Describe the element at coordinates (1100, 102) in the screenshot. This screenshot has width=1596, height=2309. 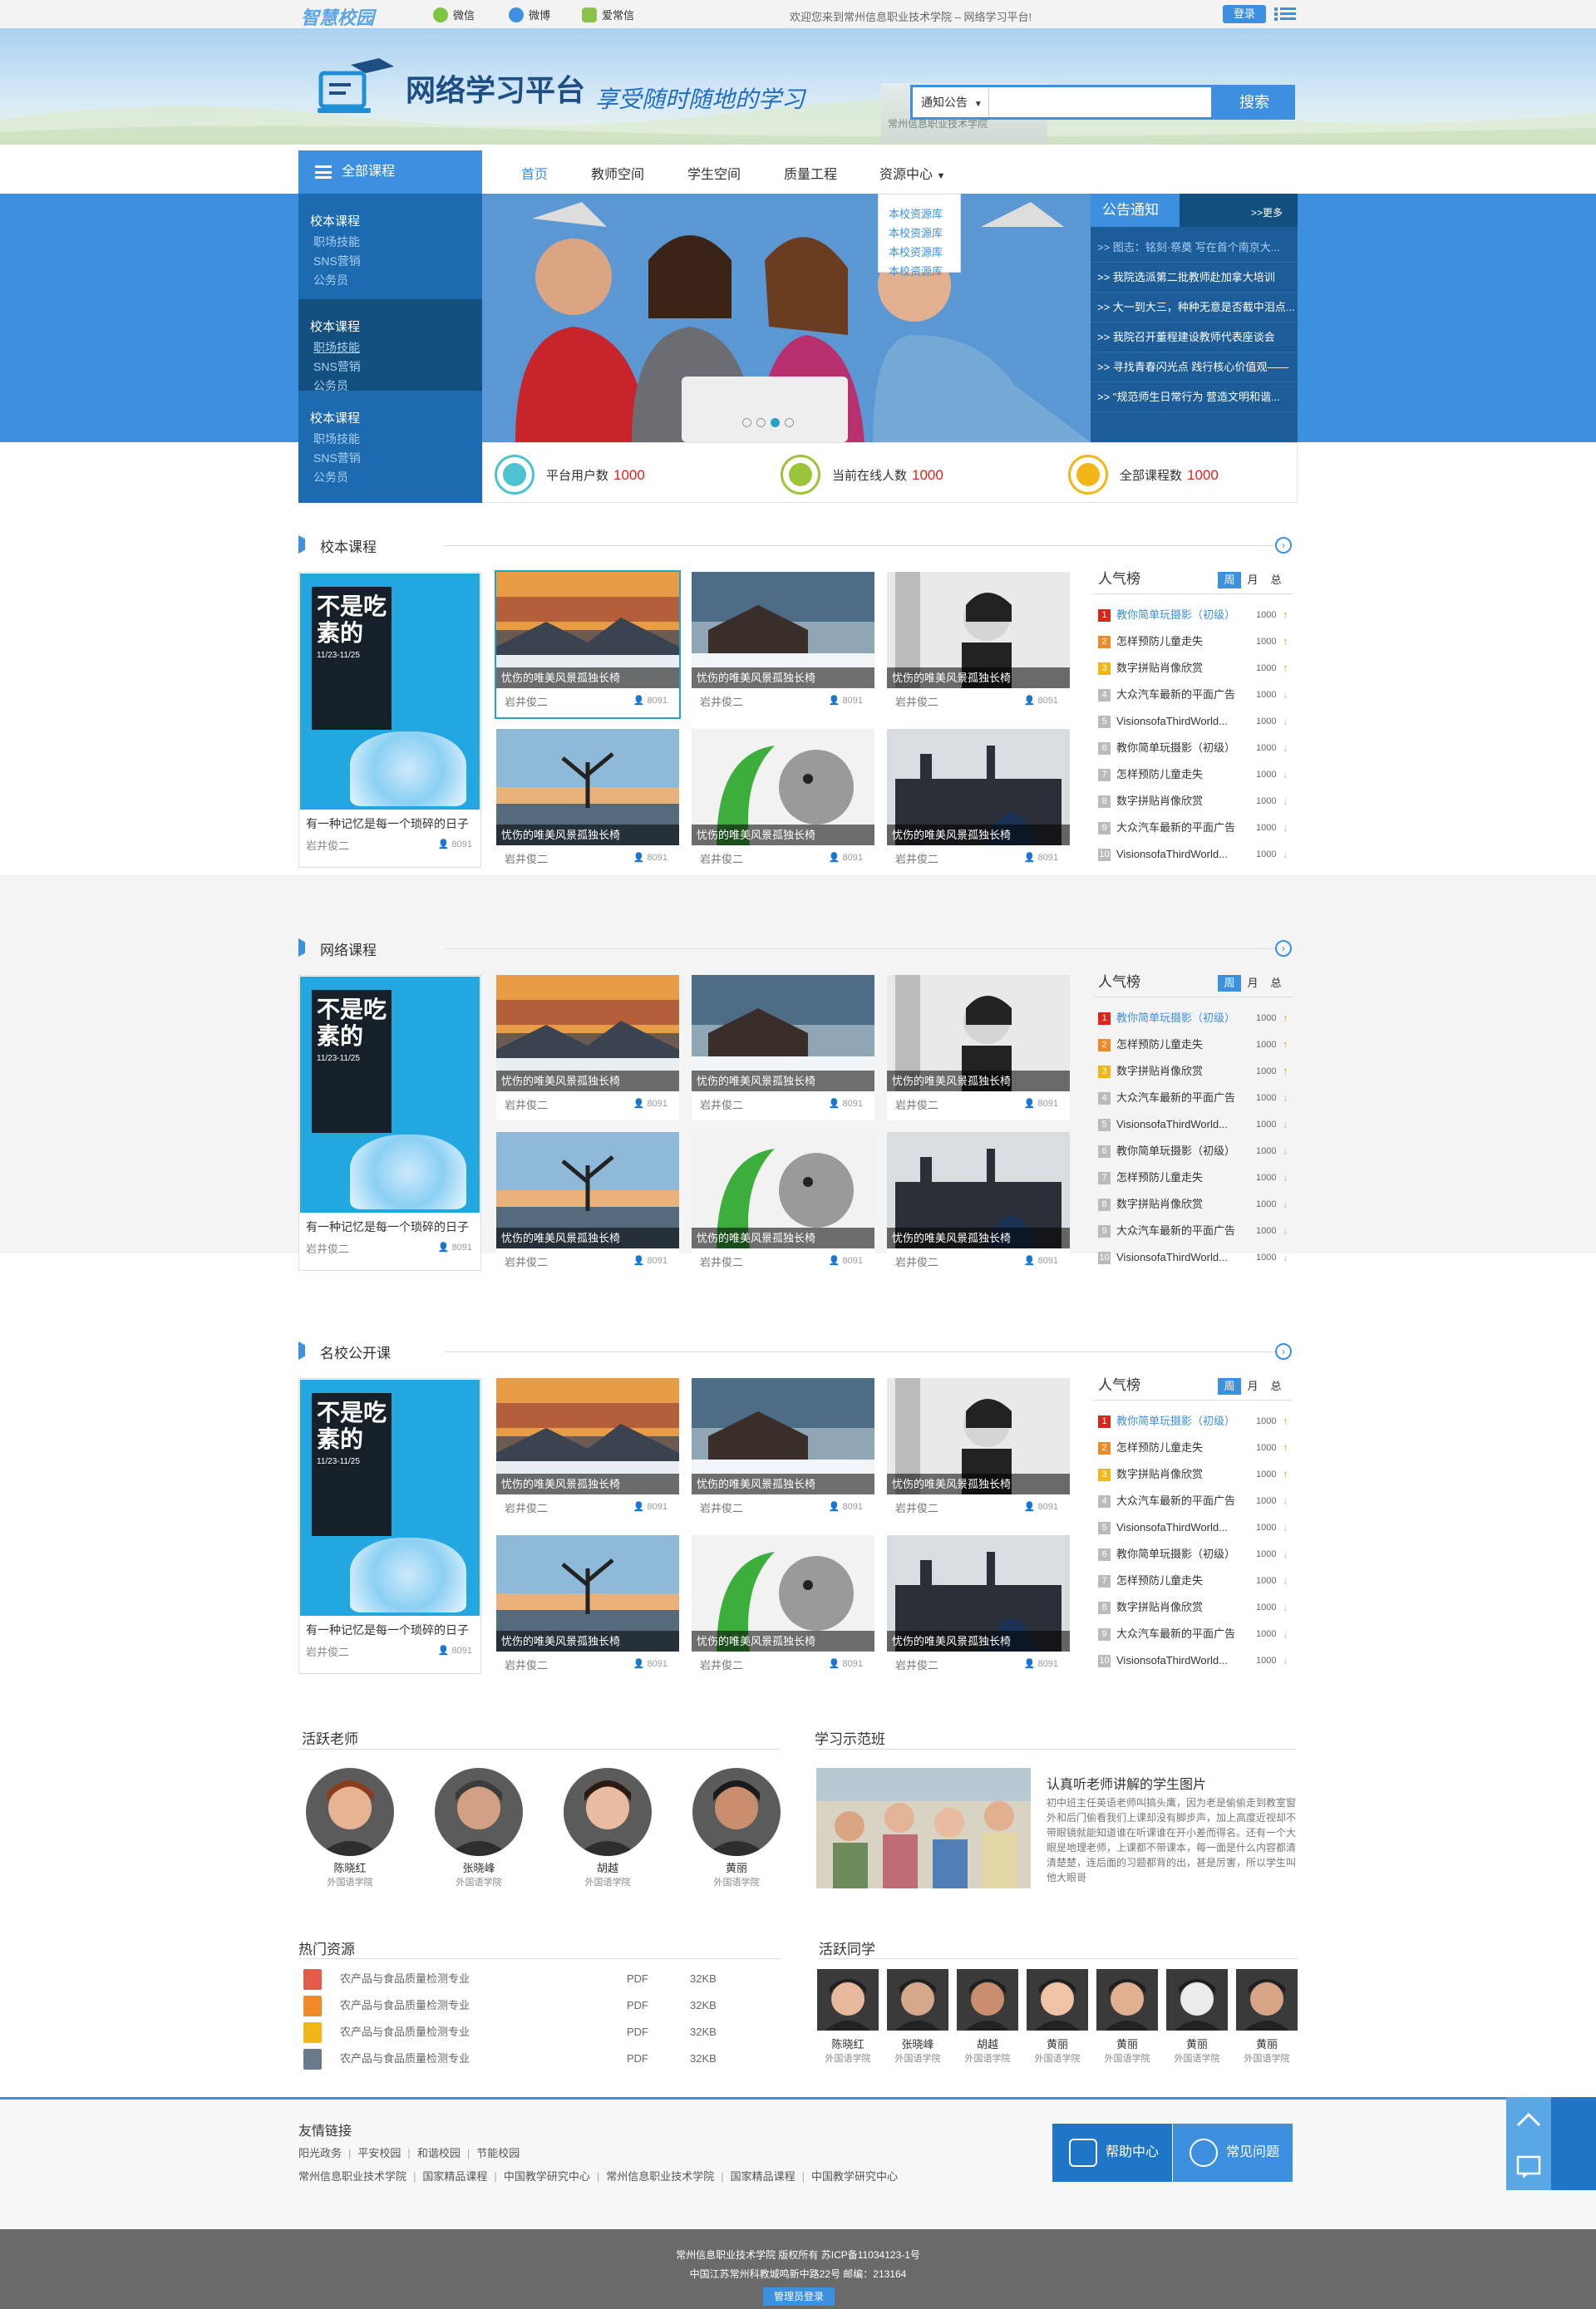
I see `search-input` at that location.